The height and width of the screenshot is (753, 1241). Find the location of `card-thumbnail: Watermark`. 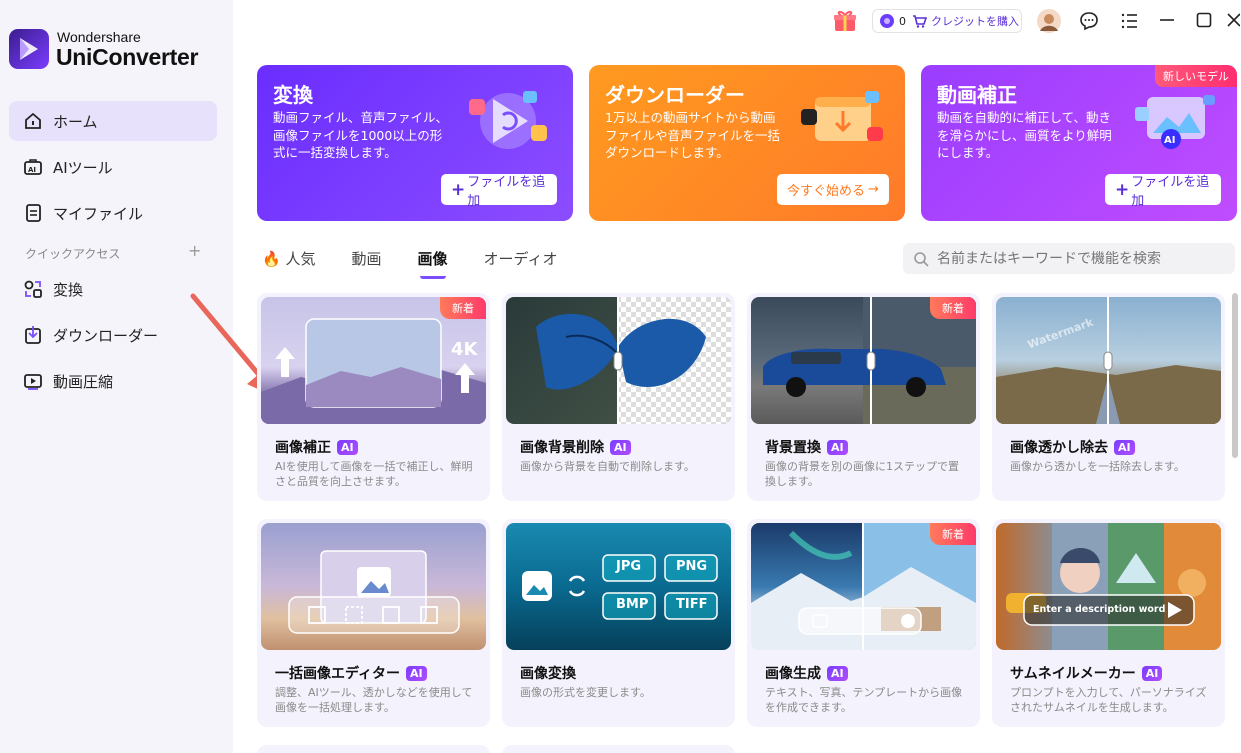

card-thumbnail: Watermark is located at coordinates (1108, 360).